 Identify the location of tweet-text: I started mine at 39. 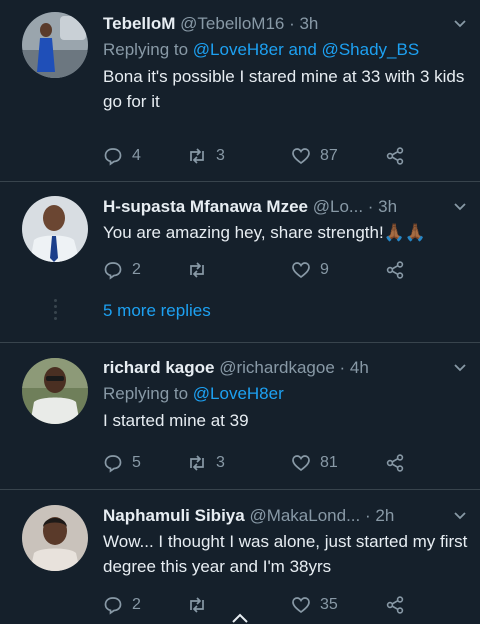
(176, 420).